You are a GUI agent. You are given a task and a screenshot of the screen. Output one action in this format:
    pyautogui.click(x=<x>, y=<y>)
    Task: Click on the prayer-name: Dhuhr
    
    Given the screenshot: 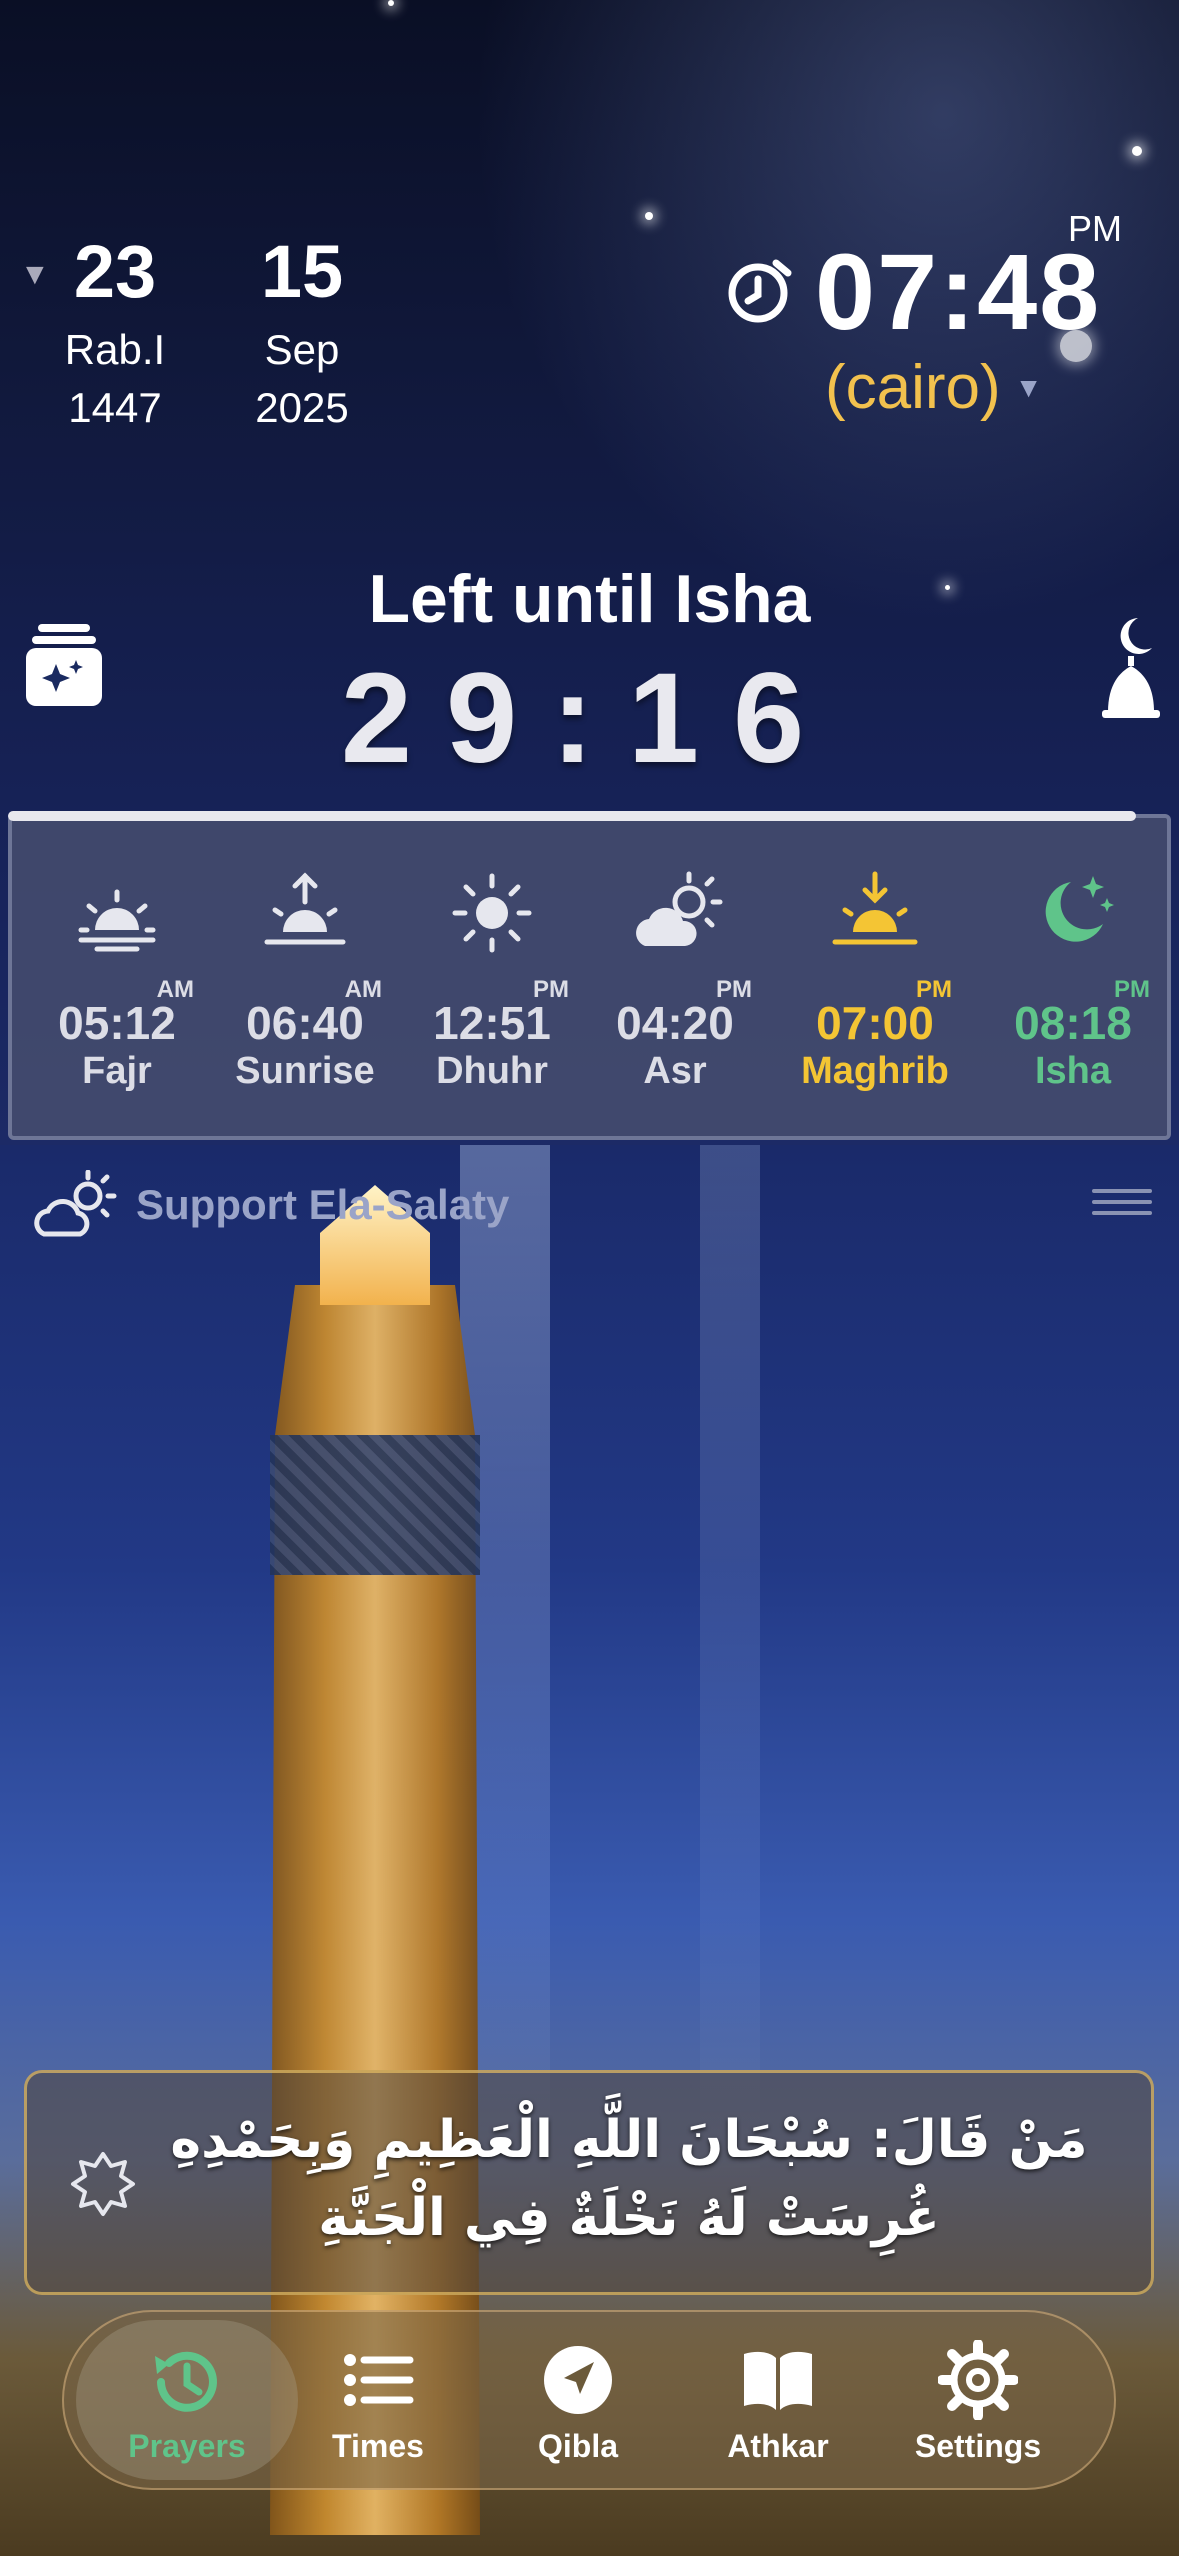 What is the action you would take?
    pyautogui.click(x=492, y=1071)
    